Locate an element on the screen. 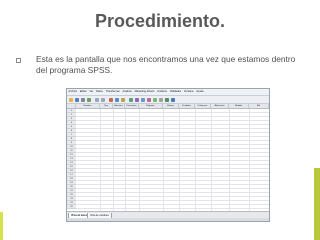 This screenshot has height=240, width=320. accent-bar-right is located at coordinates (317, 204).